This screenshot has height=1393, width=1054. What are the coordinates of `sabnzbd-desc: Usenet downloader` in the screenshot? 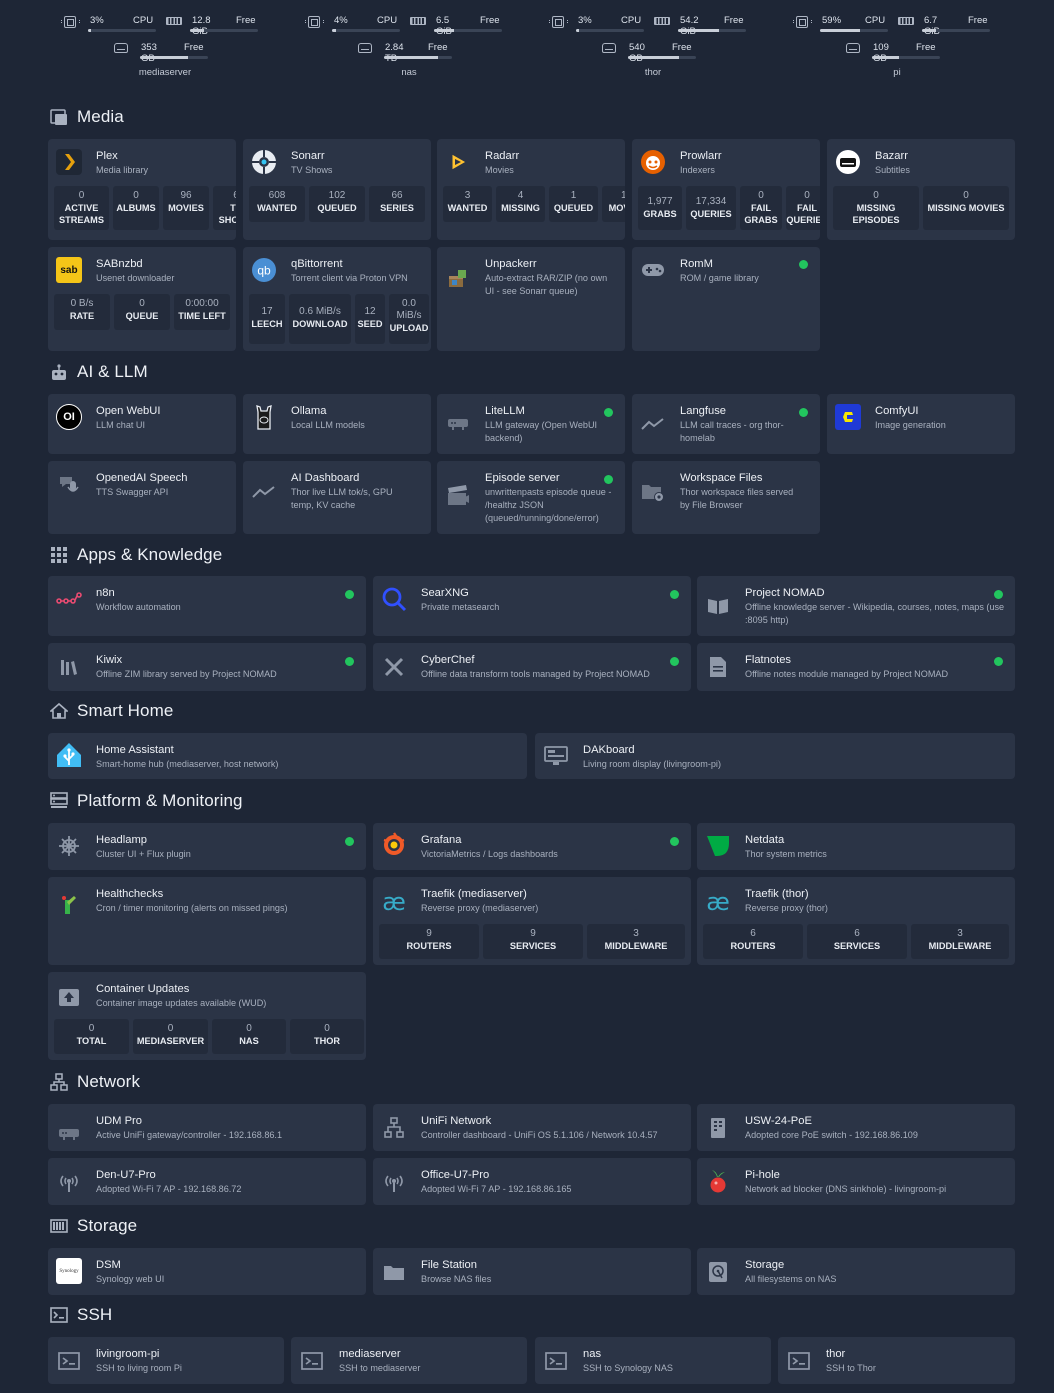 It's located at (135, 278).